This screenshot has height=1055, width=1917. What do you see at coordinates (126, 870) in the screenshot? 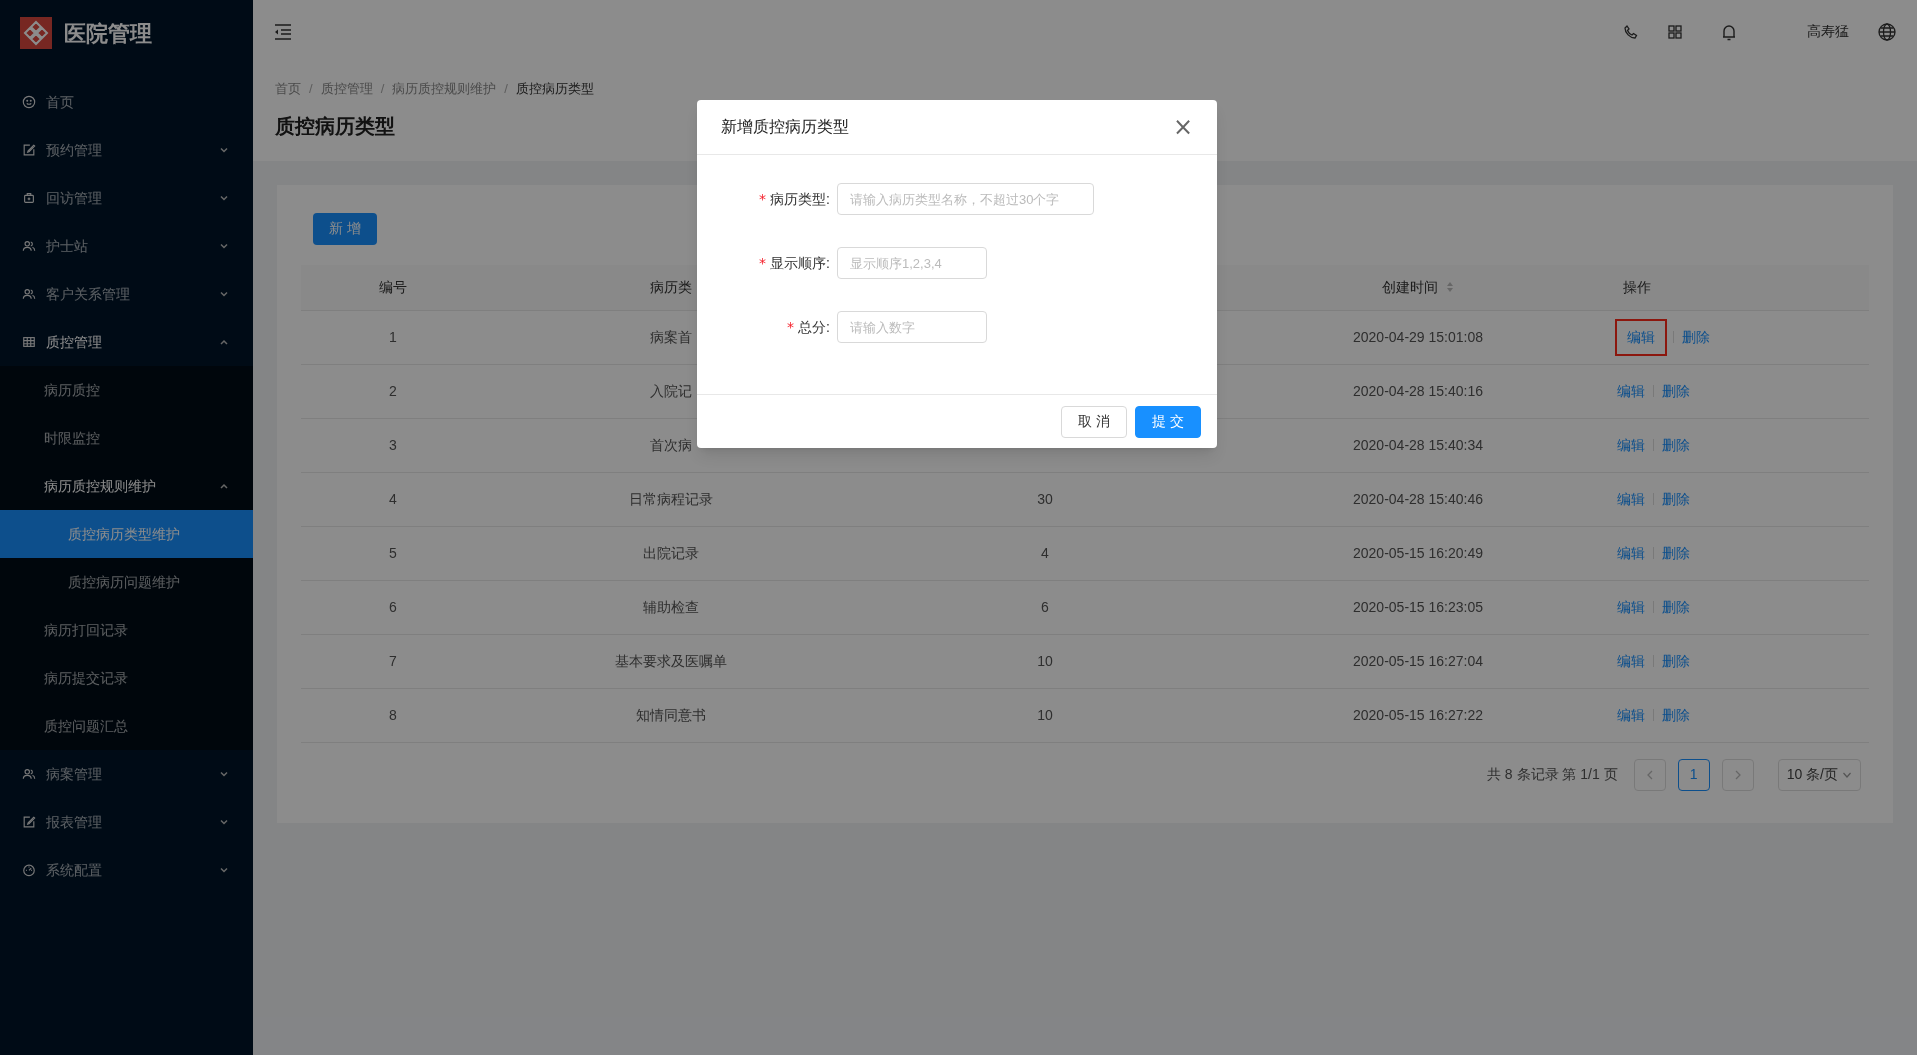
I see `sidebar-item: 系统配置` at bounding box center [126, 870].